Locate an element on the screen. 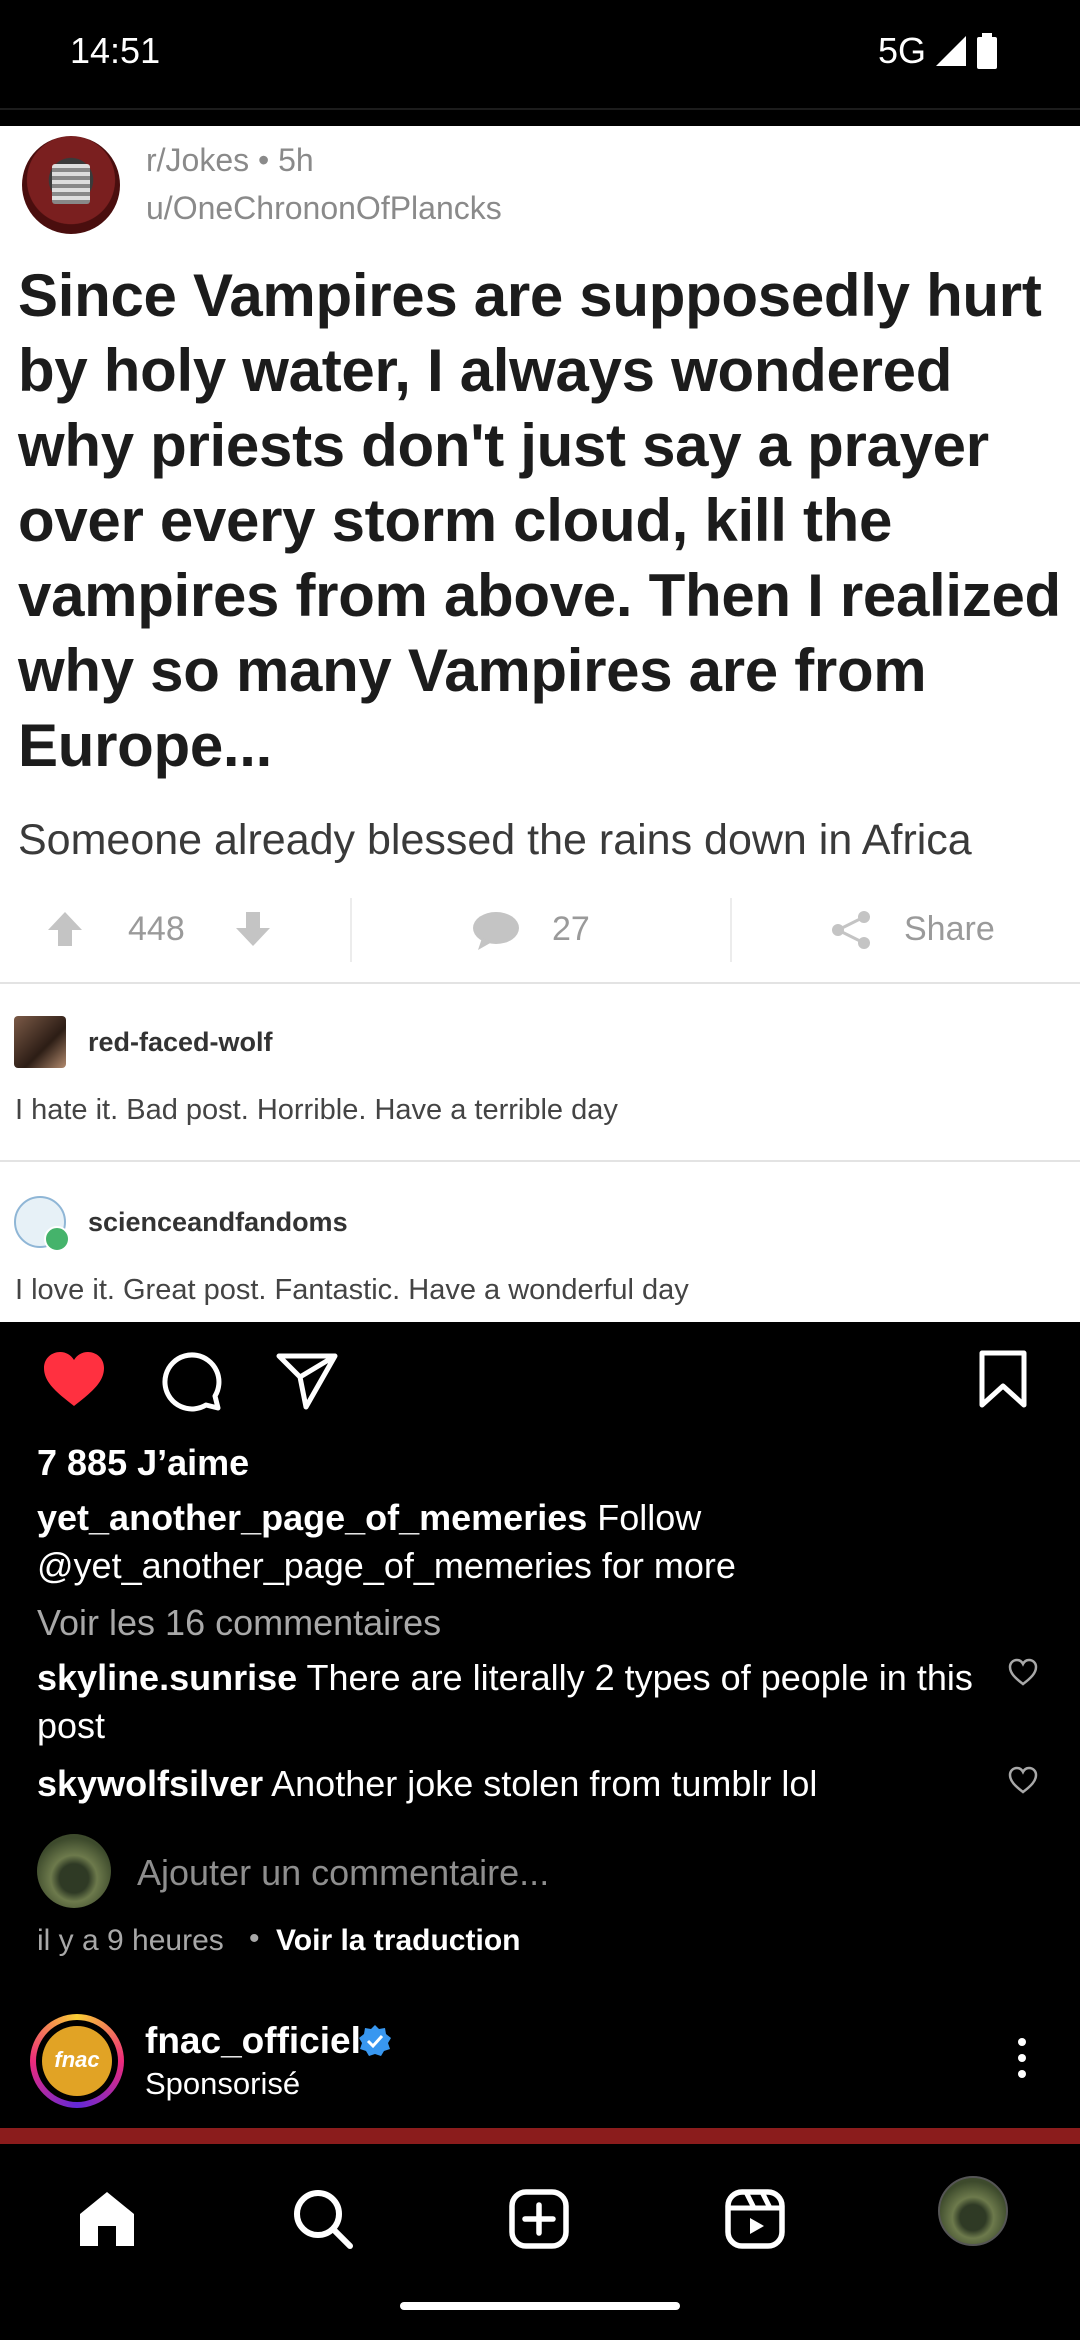  upvote-count: 448 is located at coordinates (156, 929).